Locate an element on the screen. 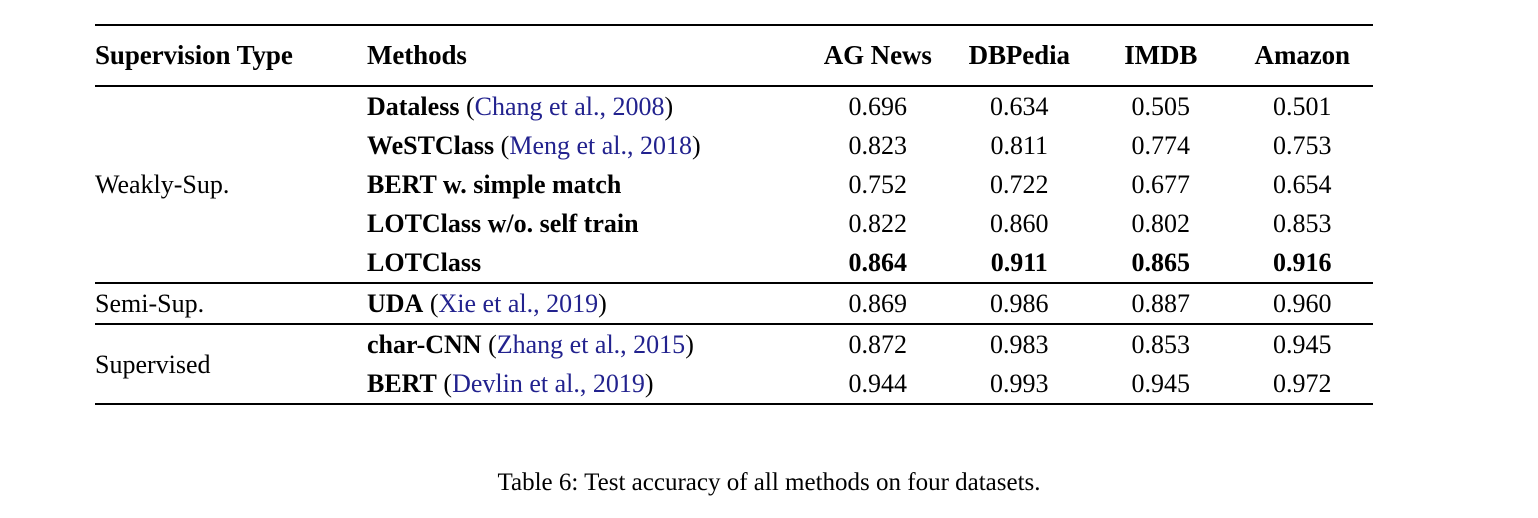 The height and width of the screenshot is (518, 1538). score-cell-amazon: 0.853 is located at coordinates (1302, 223).